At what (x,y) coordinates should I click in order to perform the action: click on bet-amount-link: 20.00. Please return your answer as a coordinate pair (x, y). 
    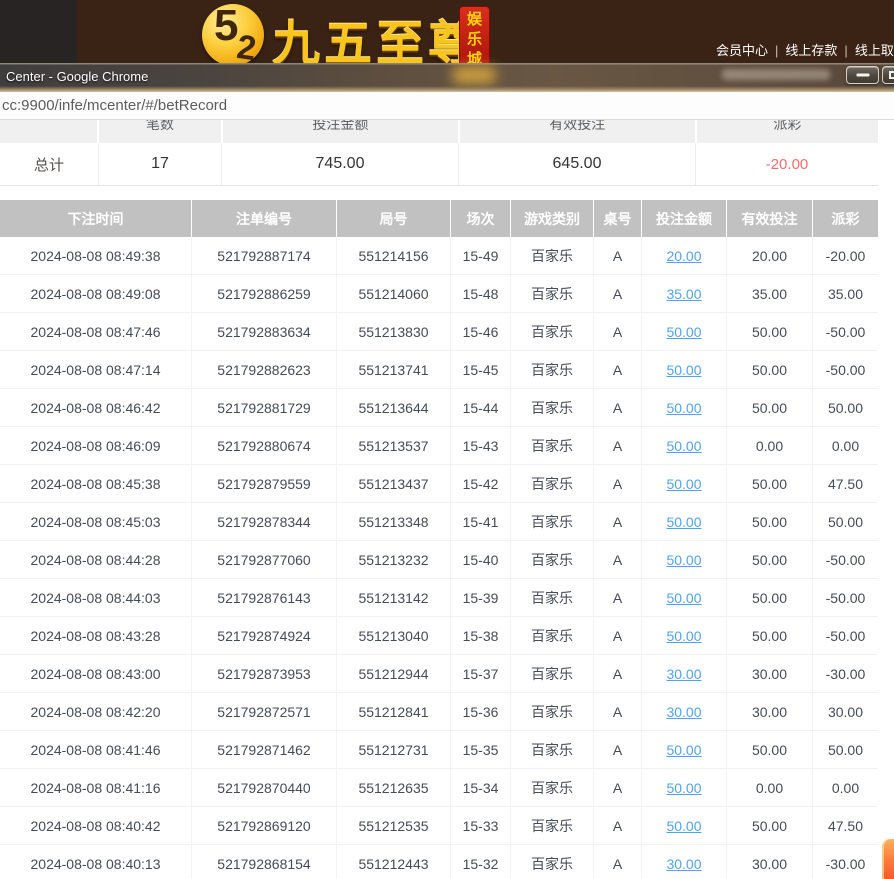
    Looking at the image, I should click on (683, 256).